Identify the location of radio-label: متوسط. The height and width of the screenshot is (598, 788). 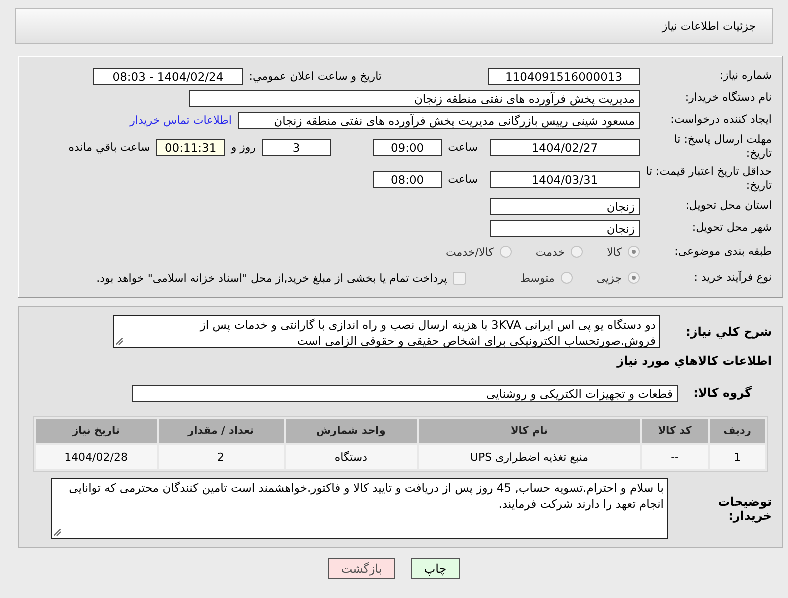
(537, 278).